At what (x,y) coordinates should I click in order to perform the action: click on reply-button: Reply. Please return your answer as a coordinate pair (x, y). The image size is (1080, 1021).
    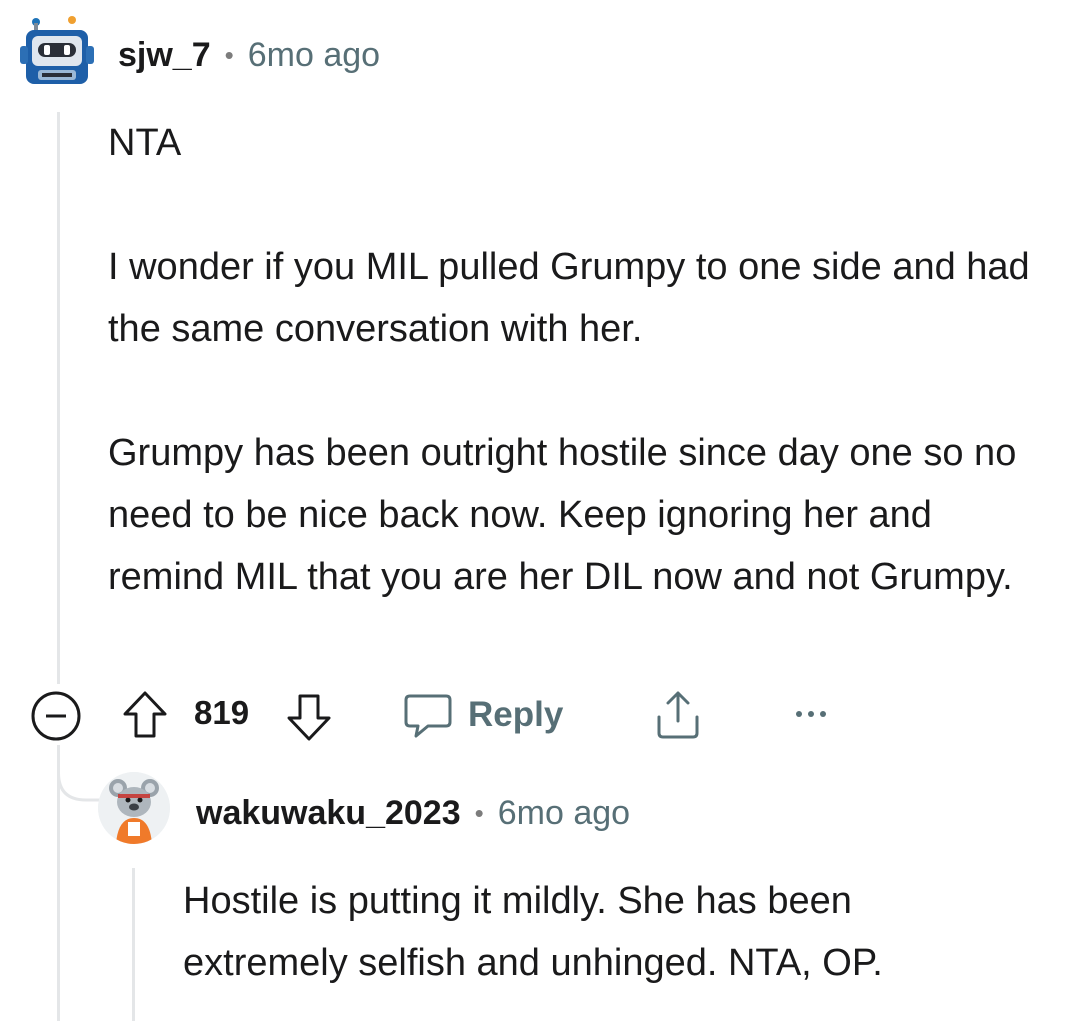
    Looking at the image, I should click on (482, 715).